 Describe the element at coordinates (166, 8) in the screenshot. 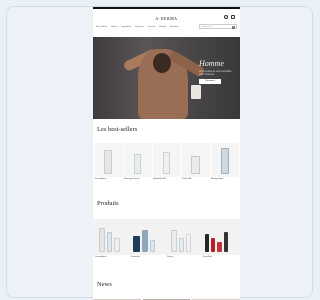

I see `top-bar` at that location.